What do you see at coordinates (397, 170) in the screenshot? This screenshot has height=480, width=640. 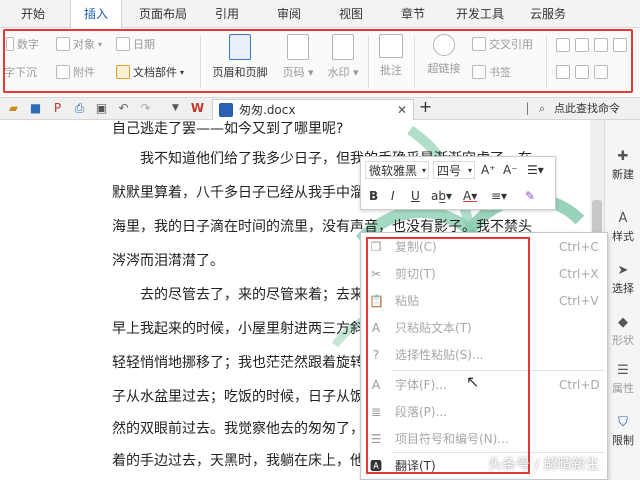 I see `font-name-select: 微软雅黑 ▾` at bounding box center [397, 170].